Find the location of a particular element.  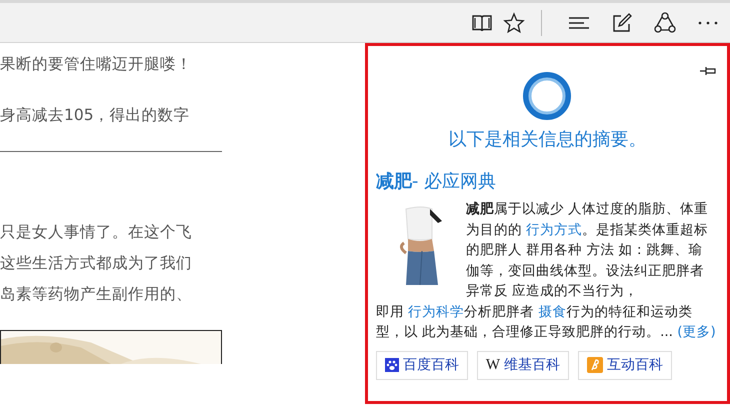

paw-icon is located at coordinates (391, 365).